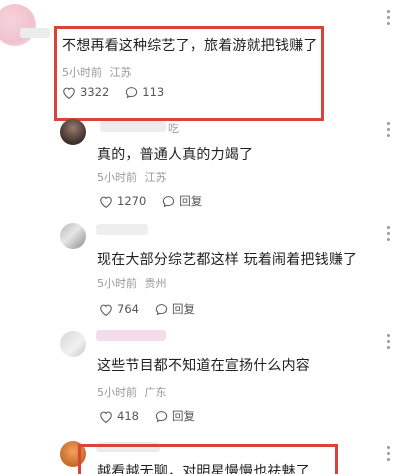 This screenshot has width=405, height=474. I want to click on comment-text: 真的，普通人真的力竭了, so click(175, 155).